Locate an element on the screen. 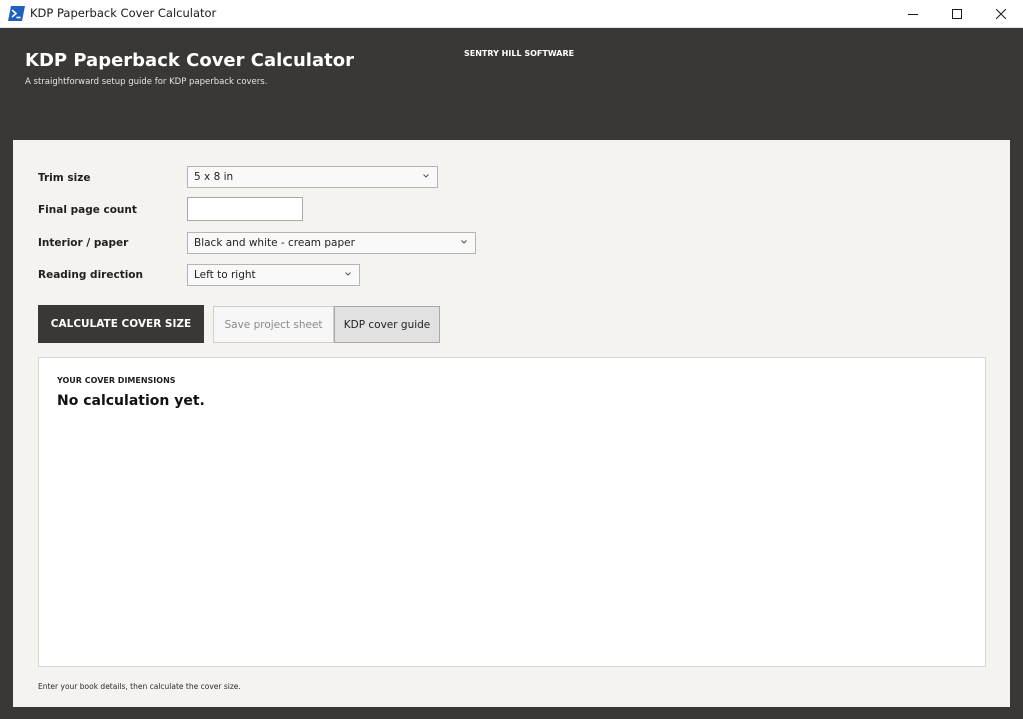 This screenshot has height=719, width=1023. interior-value: Black and white - cream paper is located at coordinates (274, 243).